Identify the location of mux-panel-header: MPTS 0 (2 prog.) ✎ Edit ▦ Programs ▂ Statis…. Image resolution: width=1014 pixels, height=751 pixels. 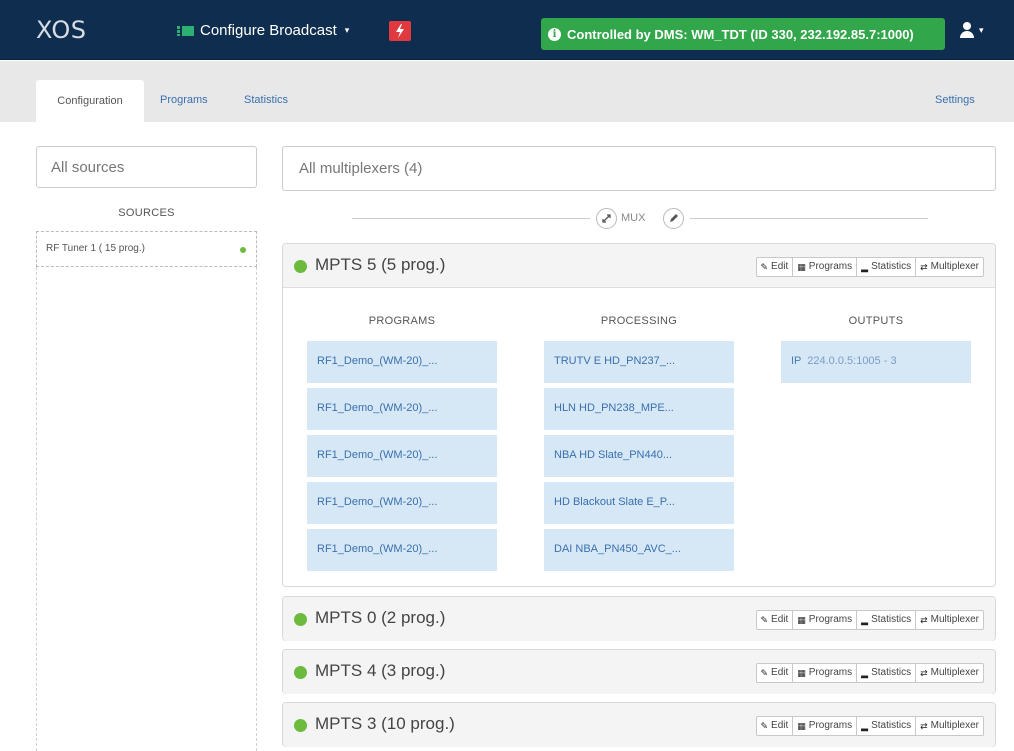
(639, 619).